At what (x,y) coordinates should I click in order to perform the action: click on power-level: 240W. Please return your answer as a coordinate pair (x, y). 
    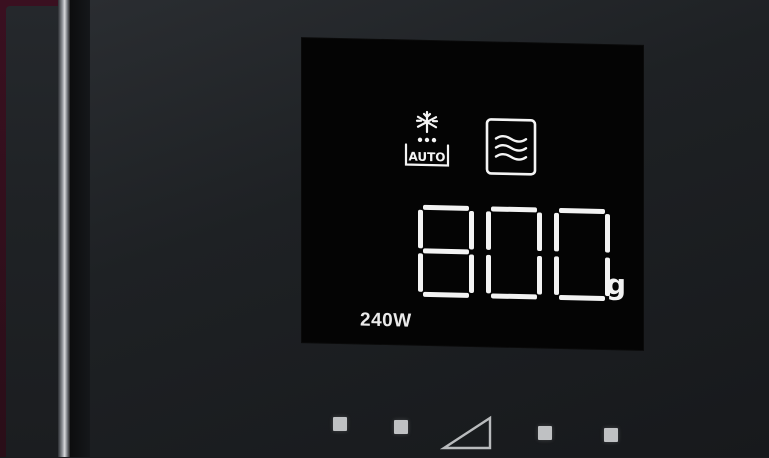
    Looking at the image, I should click on (386, 320).